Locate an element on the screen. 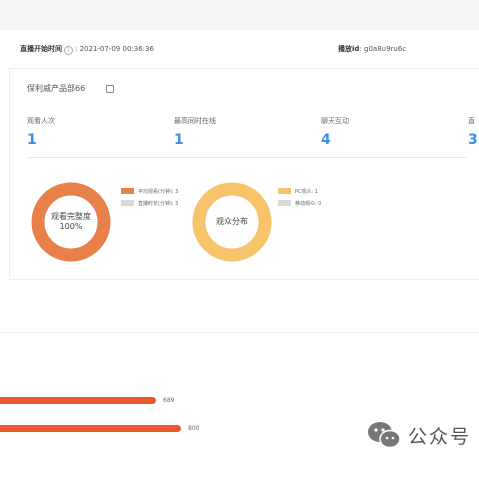 This screenshot has height=478, width=479. info-icon: i is located at coordinates (68, 50).